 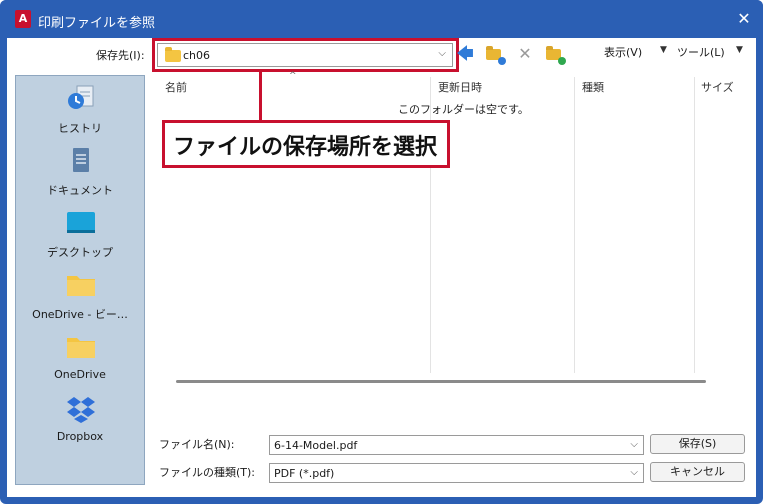 What do you see at coordinates (555, 55) in the screenshot?
I see `new-folder-icon` at bounding box center [555, 55].